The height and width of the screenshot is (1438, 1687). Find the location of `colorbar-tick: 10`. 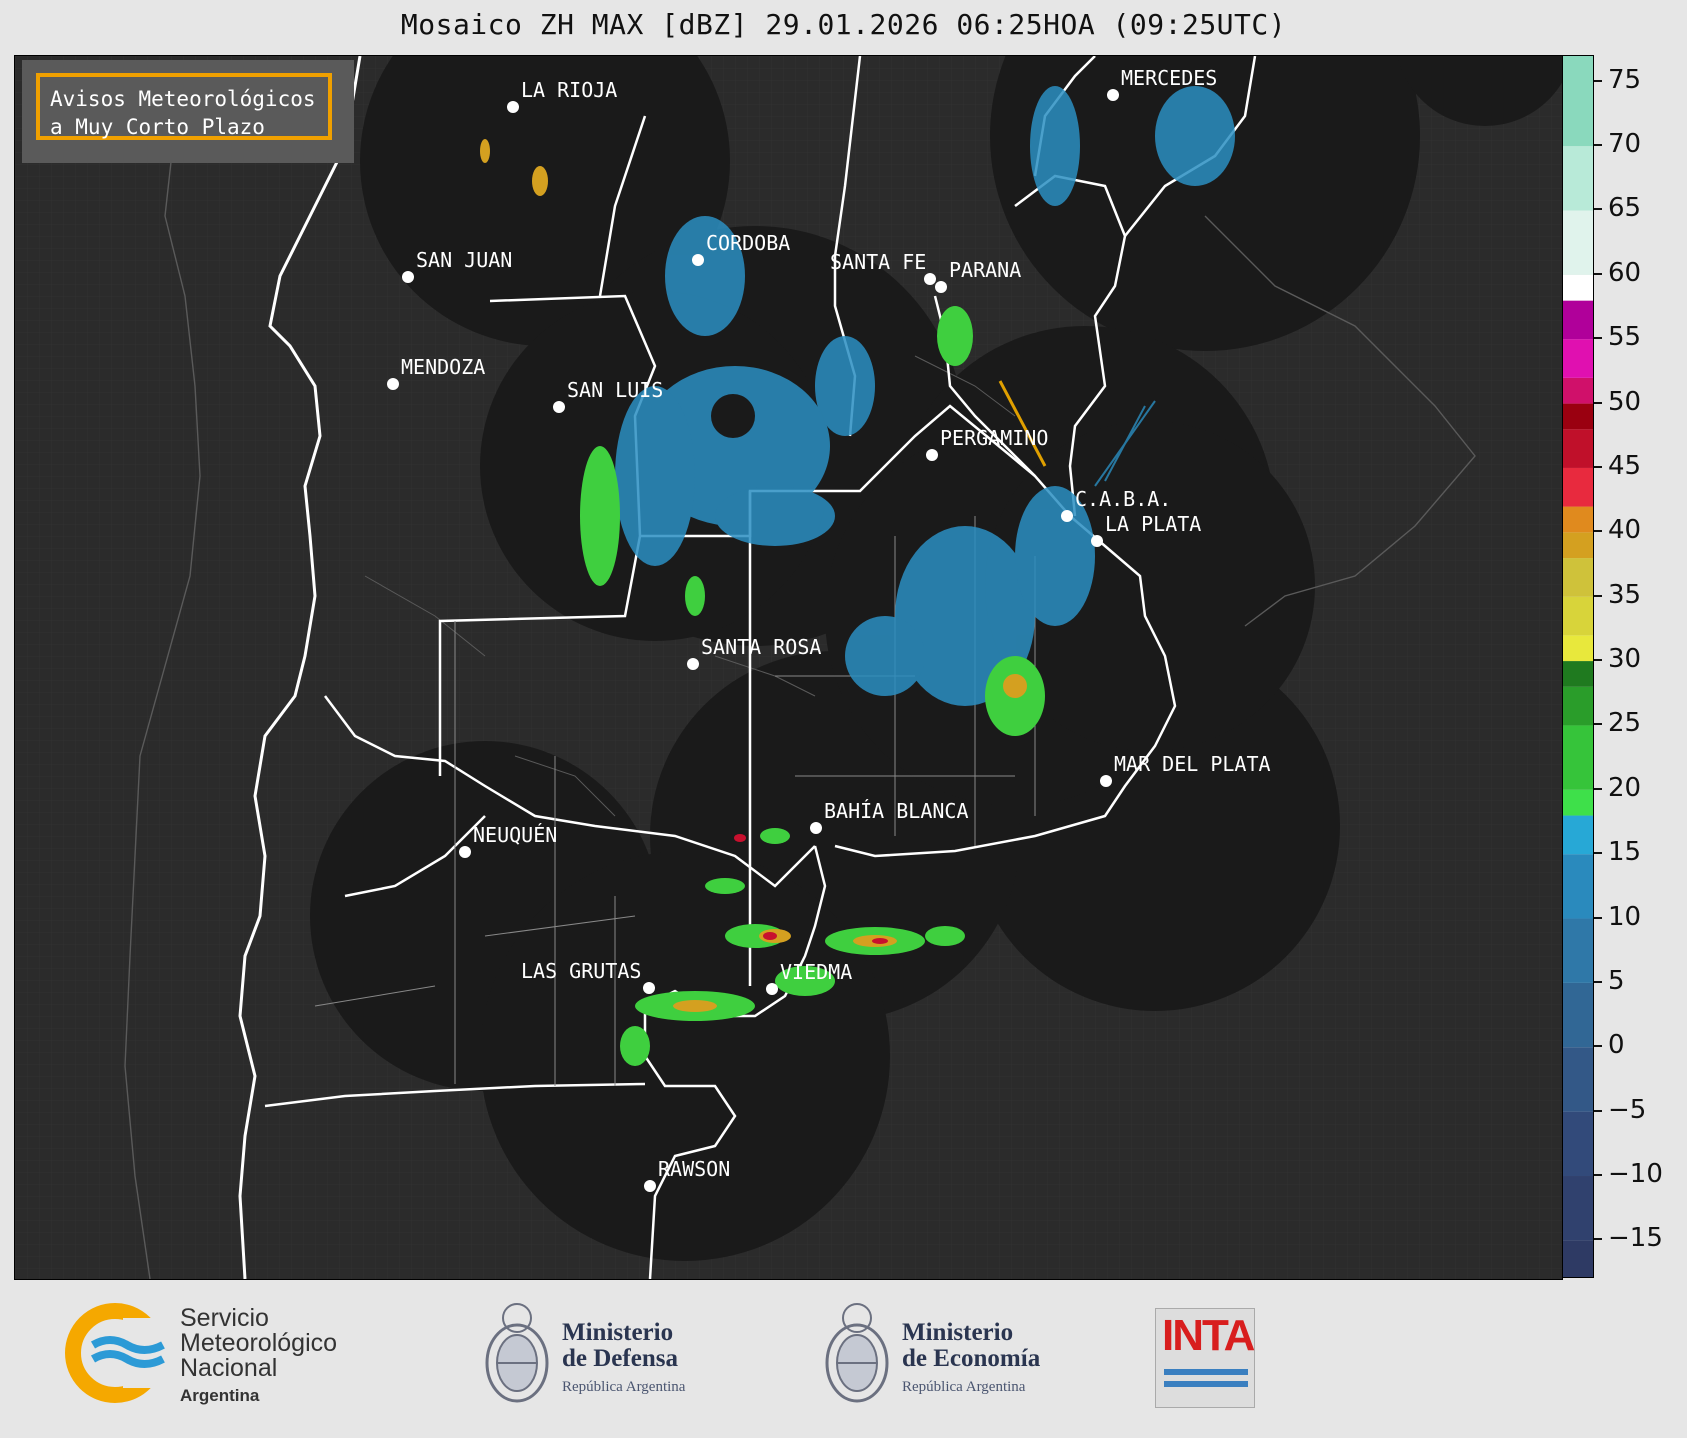

colorbar-tick: 10 is located at coordinates (1640, 917).